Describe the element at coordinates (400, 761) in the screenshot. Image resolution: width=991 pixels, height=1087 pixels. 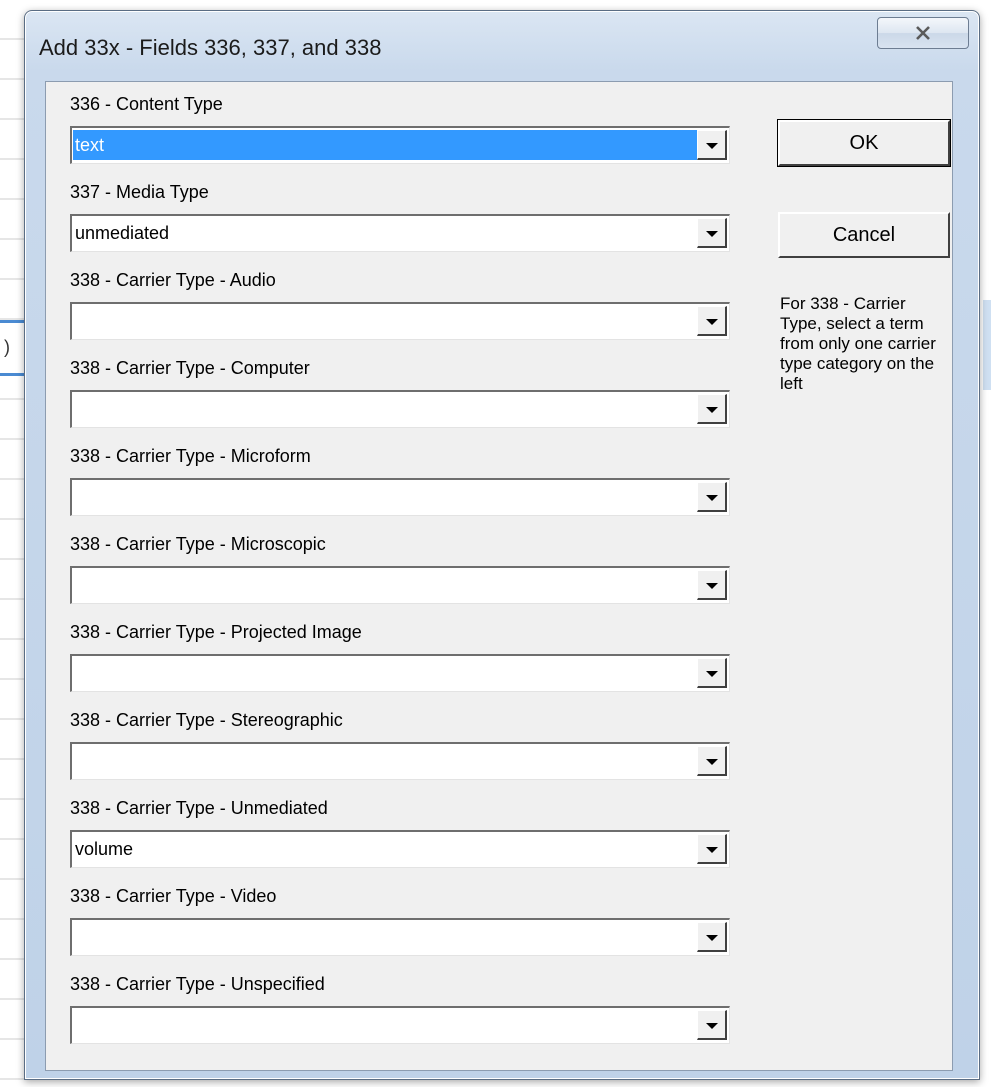
I see `carrier-stereographic-select` at that location.